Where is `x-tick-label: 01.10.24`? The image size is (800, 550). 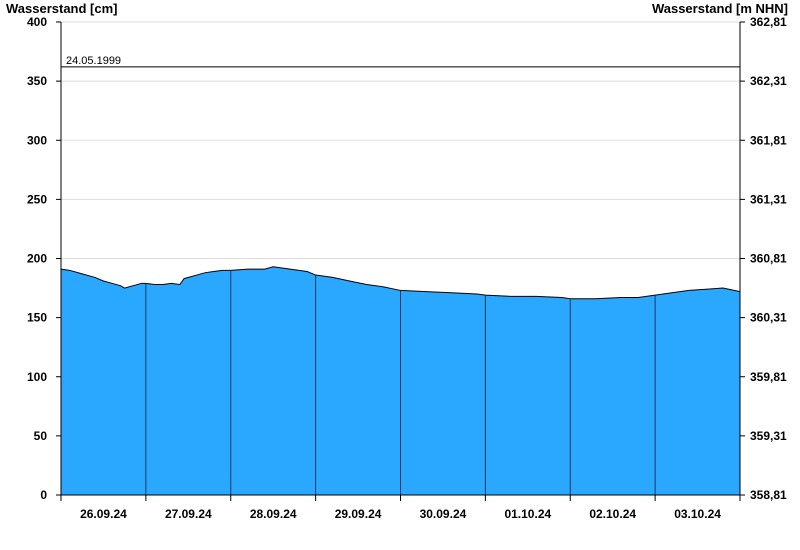
x-tick-label: 01.10.24 is located at coordinates (527, 514).